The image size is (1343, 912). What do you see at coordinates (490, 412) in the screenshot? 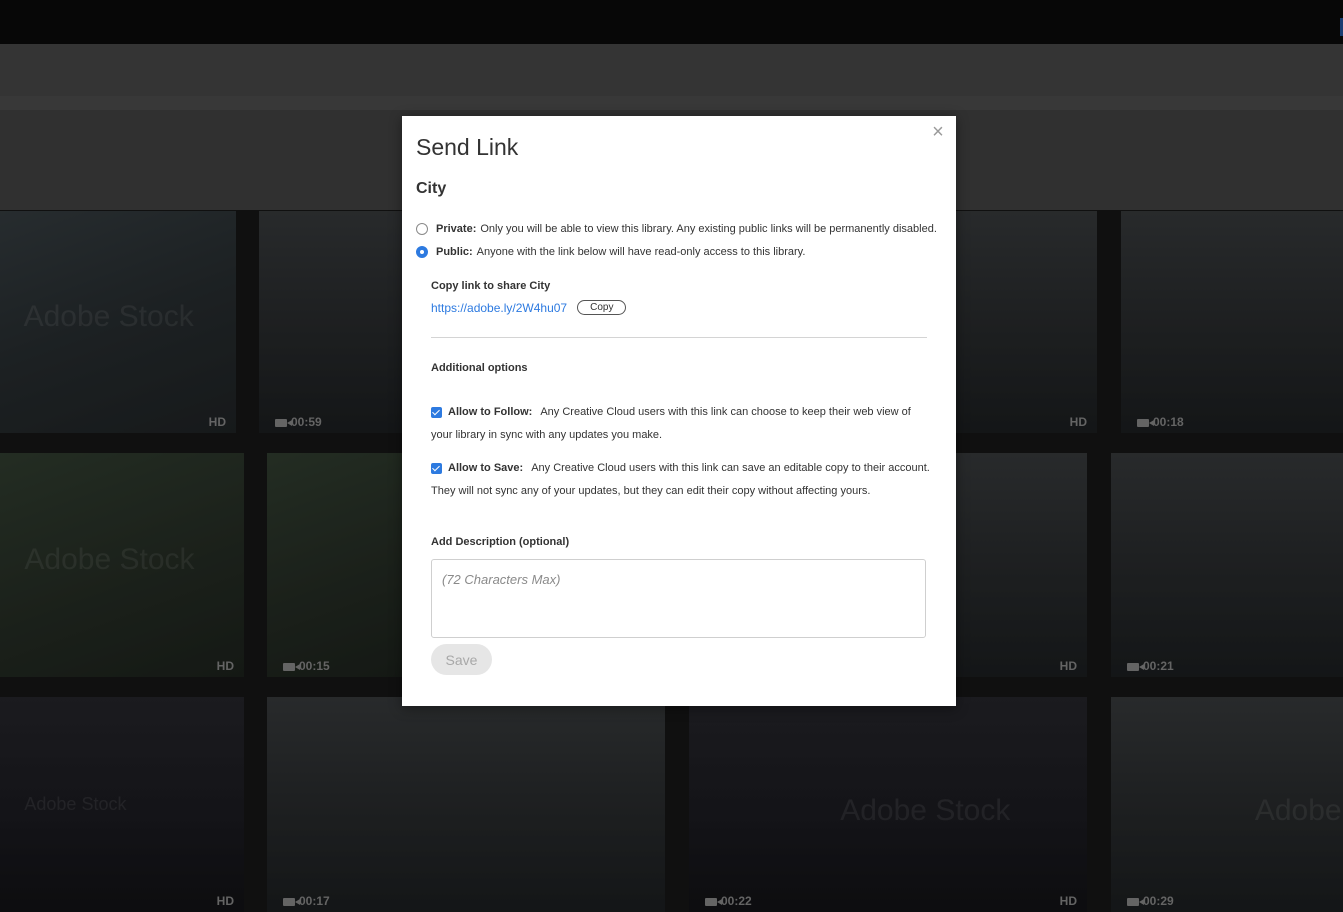
I see `allow-follow-label: Allow to Follow:` at bounding box center [490, 412].